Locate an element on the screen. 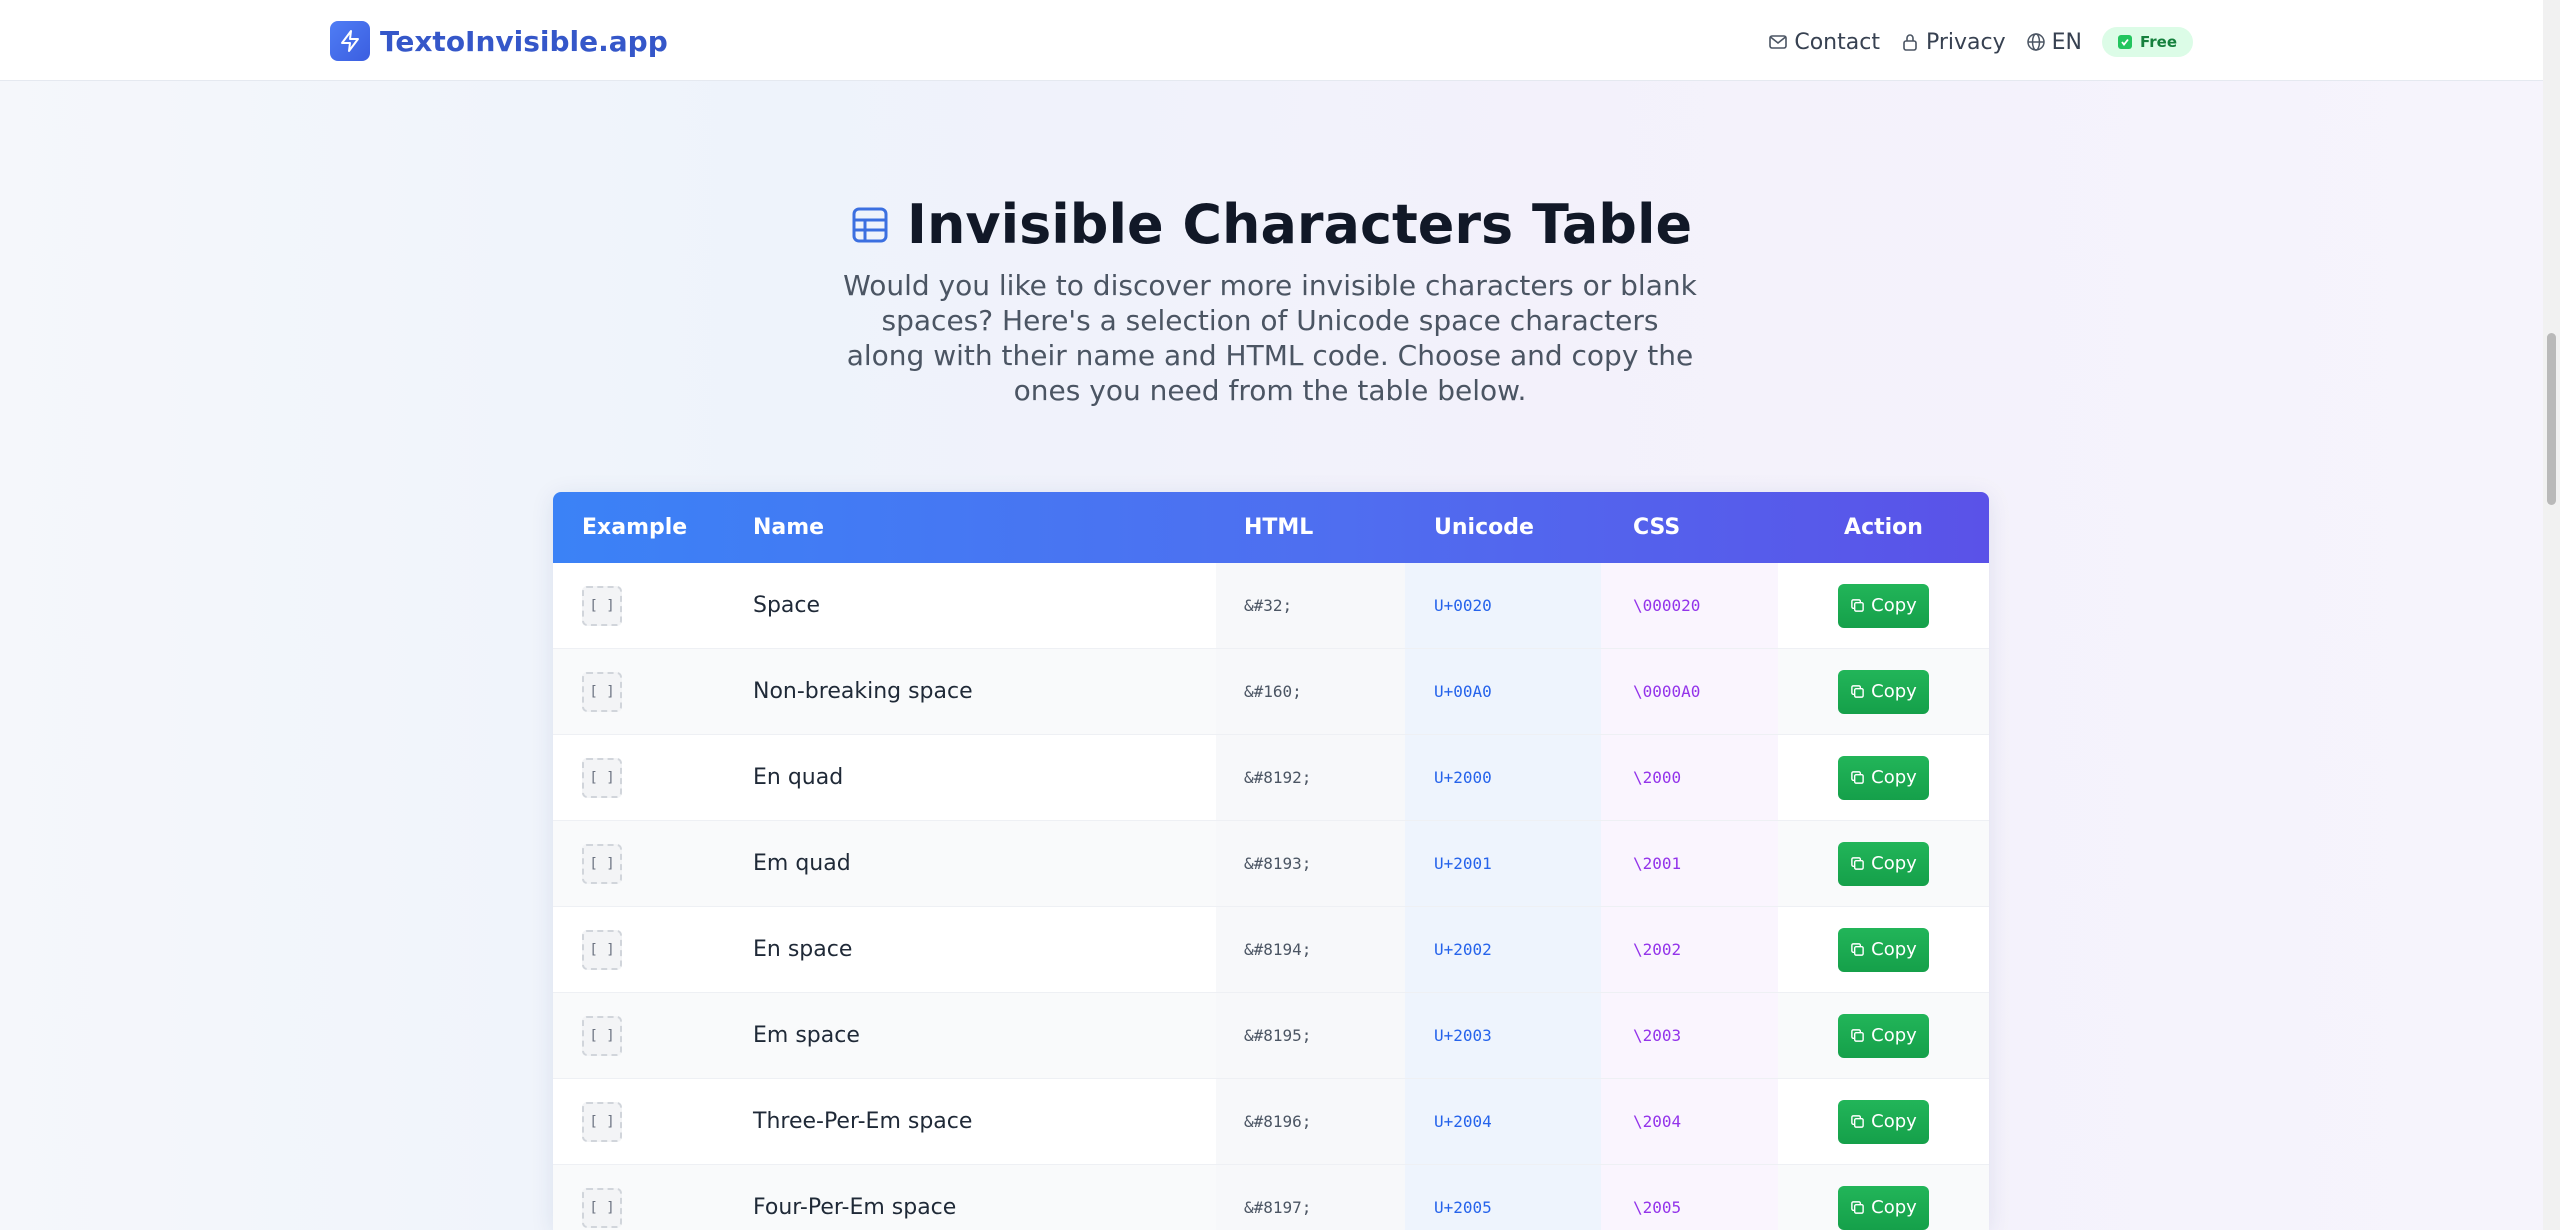 The width and height of the screenshot is (2560, 1230). html-code: &#8197; is located at coordinates (1310, 1197).